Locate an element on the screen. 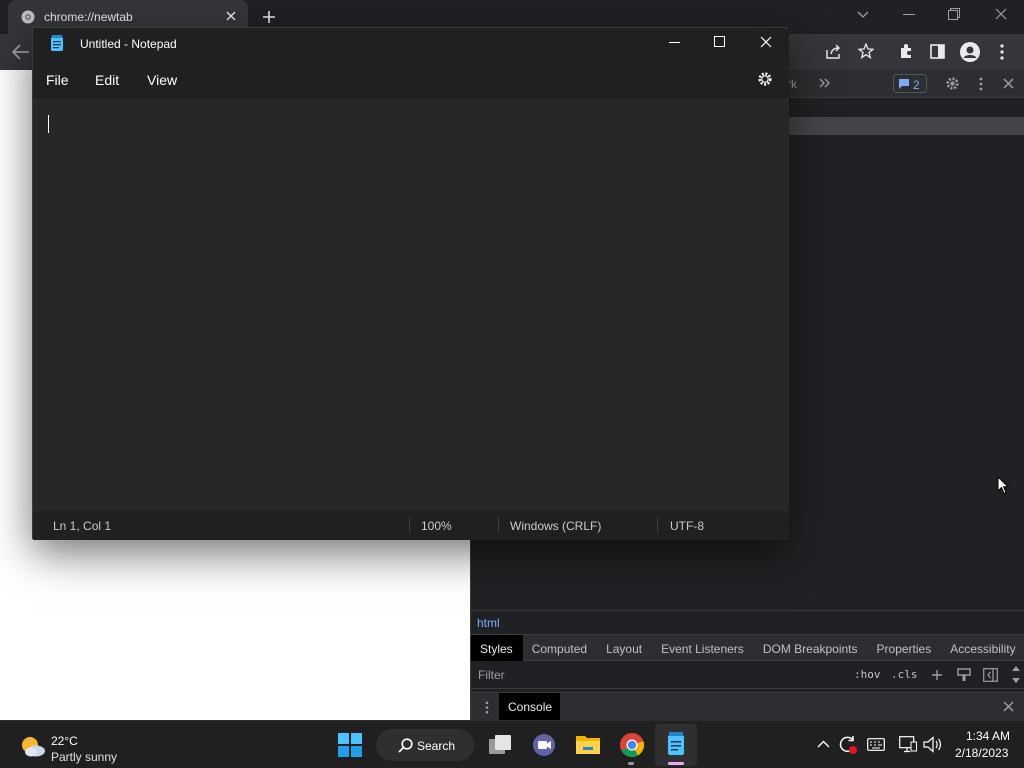  volume-icon is located at coordinates (932, 744).